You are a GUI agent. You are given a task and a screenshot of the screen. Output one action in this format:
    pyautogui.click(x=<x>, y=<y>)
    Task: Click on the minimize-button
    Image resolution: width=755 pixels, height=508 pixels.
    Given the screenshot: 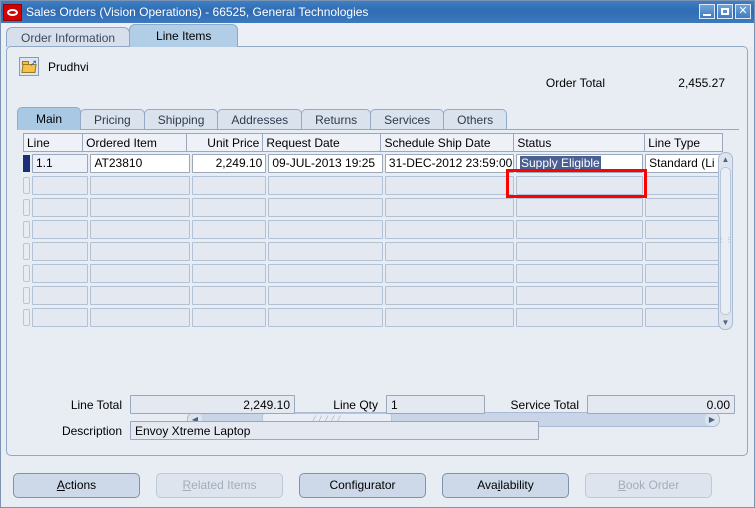 What is the action you would take?
    pyautogui.click(x=707, y=11)
    